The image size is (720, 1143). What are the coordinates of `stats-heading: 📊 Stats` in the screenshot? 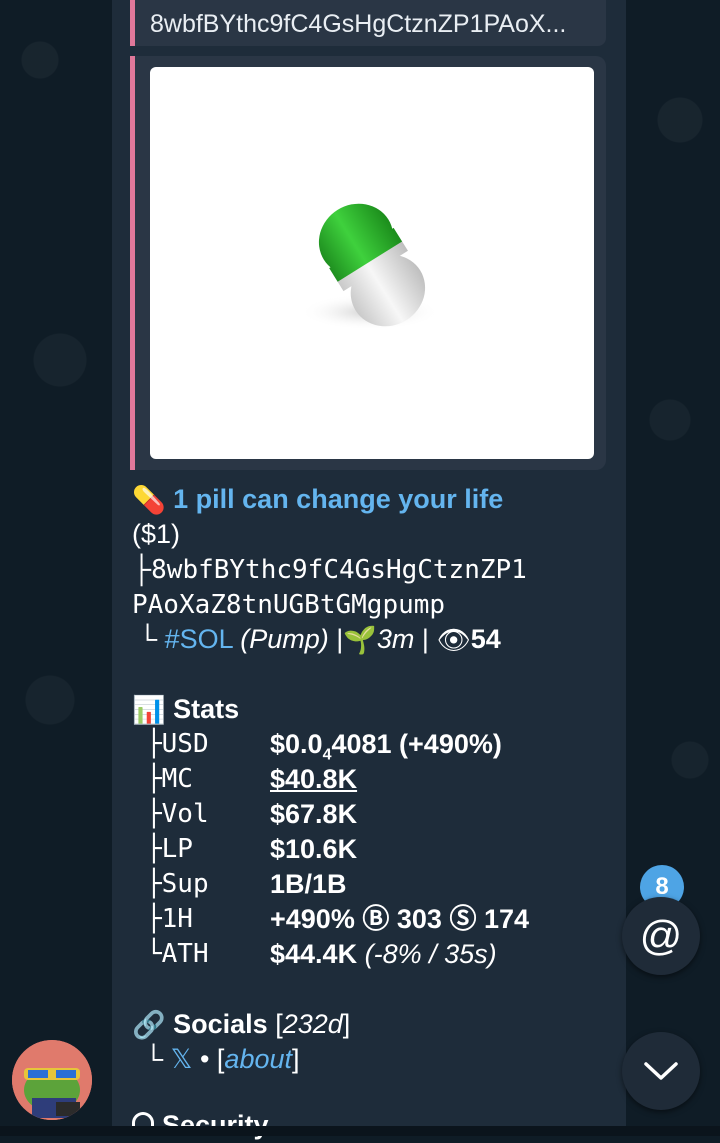 It's located at (185, 710).